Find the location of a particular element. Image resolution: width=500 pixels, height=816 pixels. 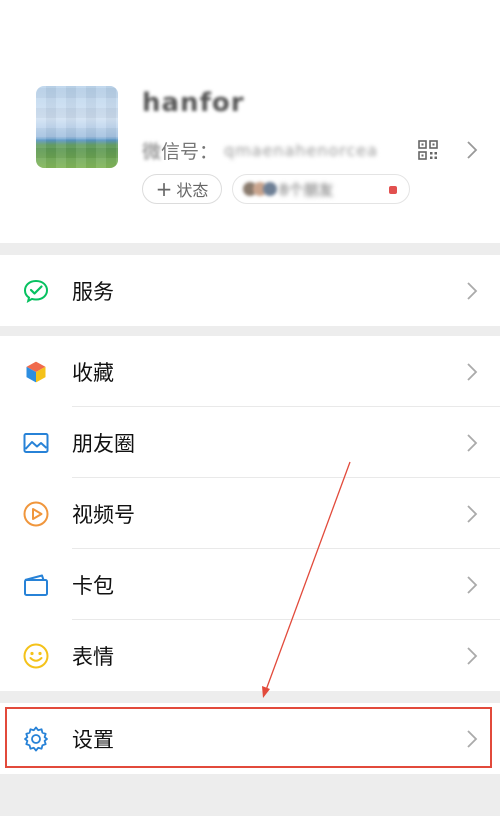

avatar is located at coordinates (77, 127).